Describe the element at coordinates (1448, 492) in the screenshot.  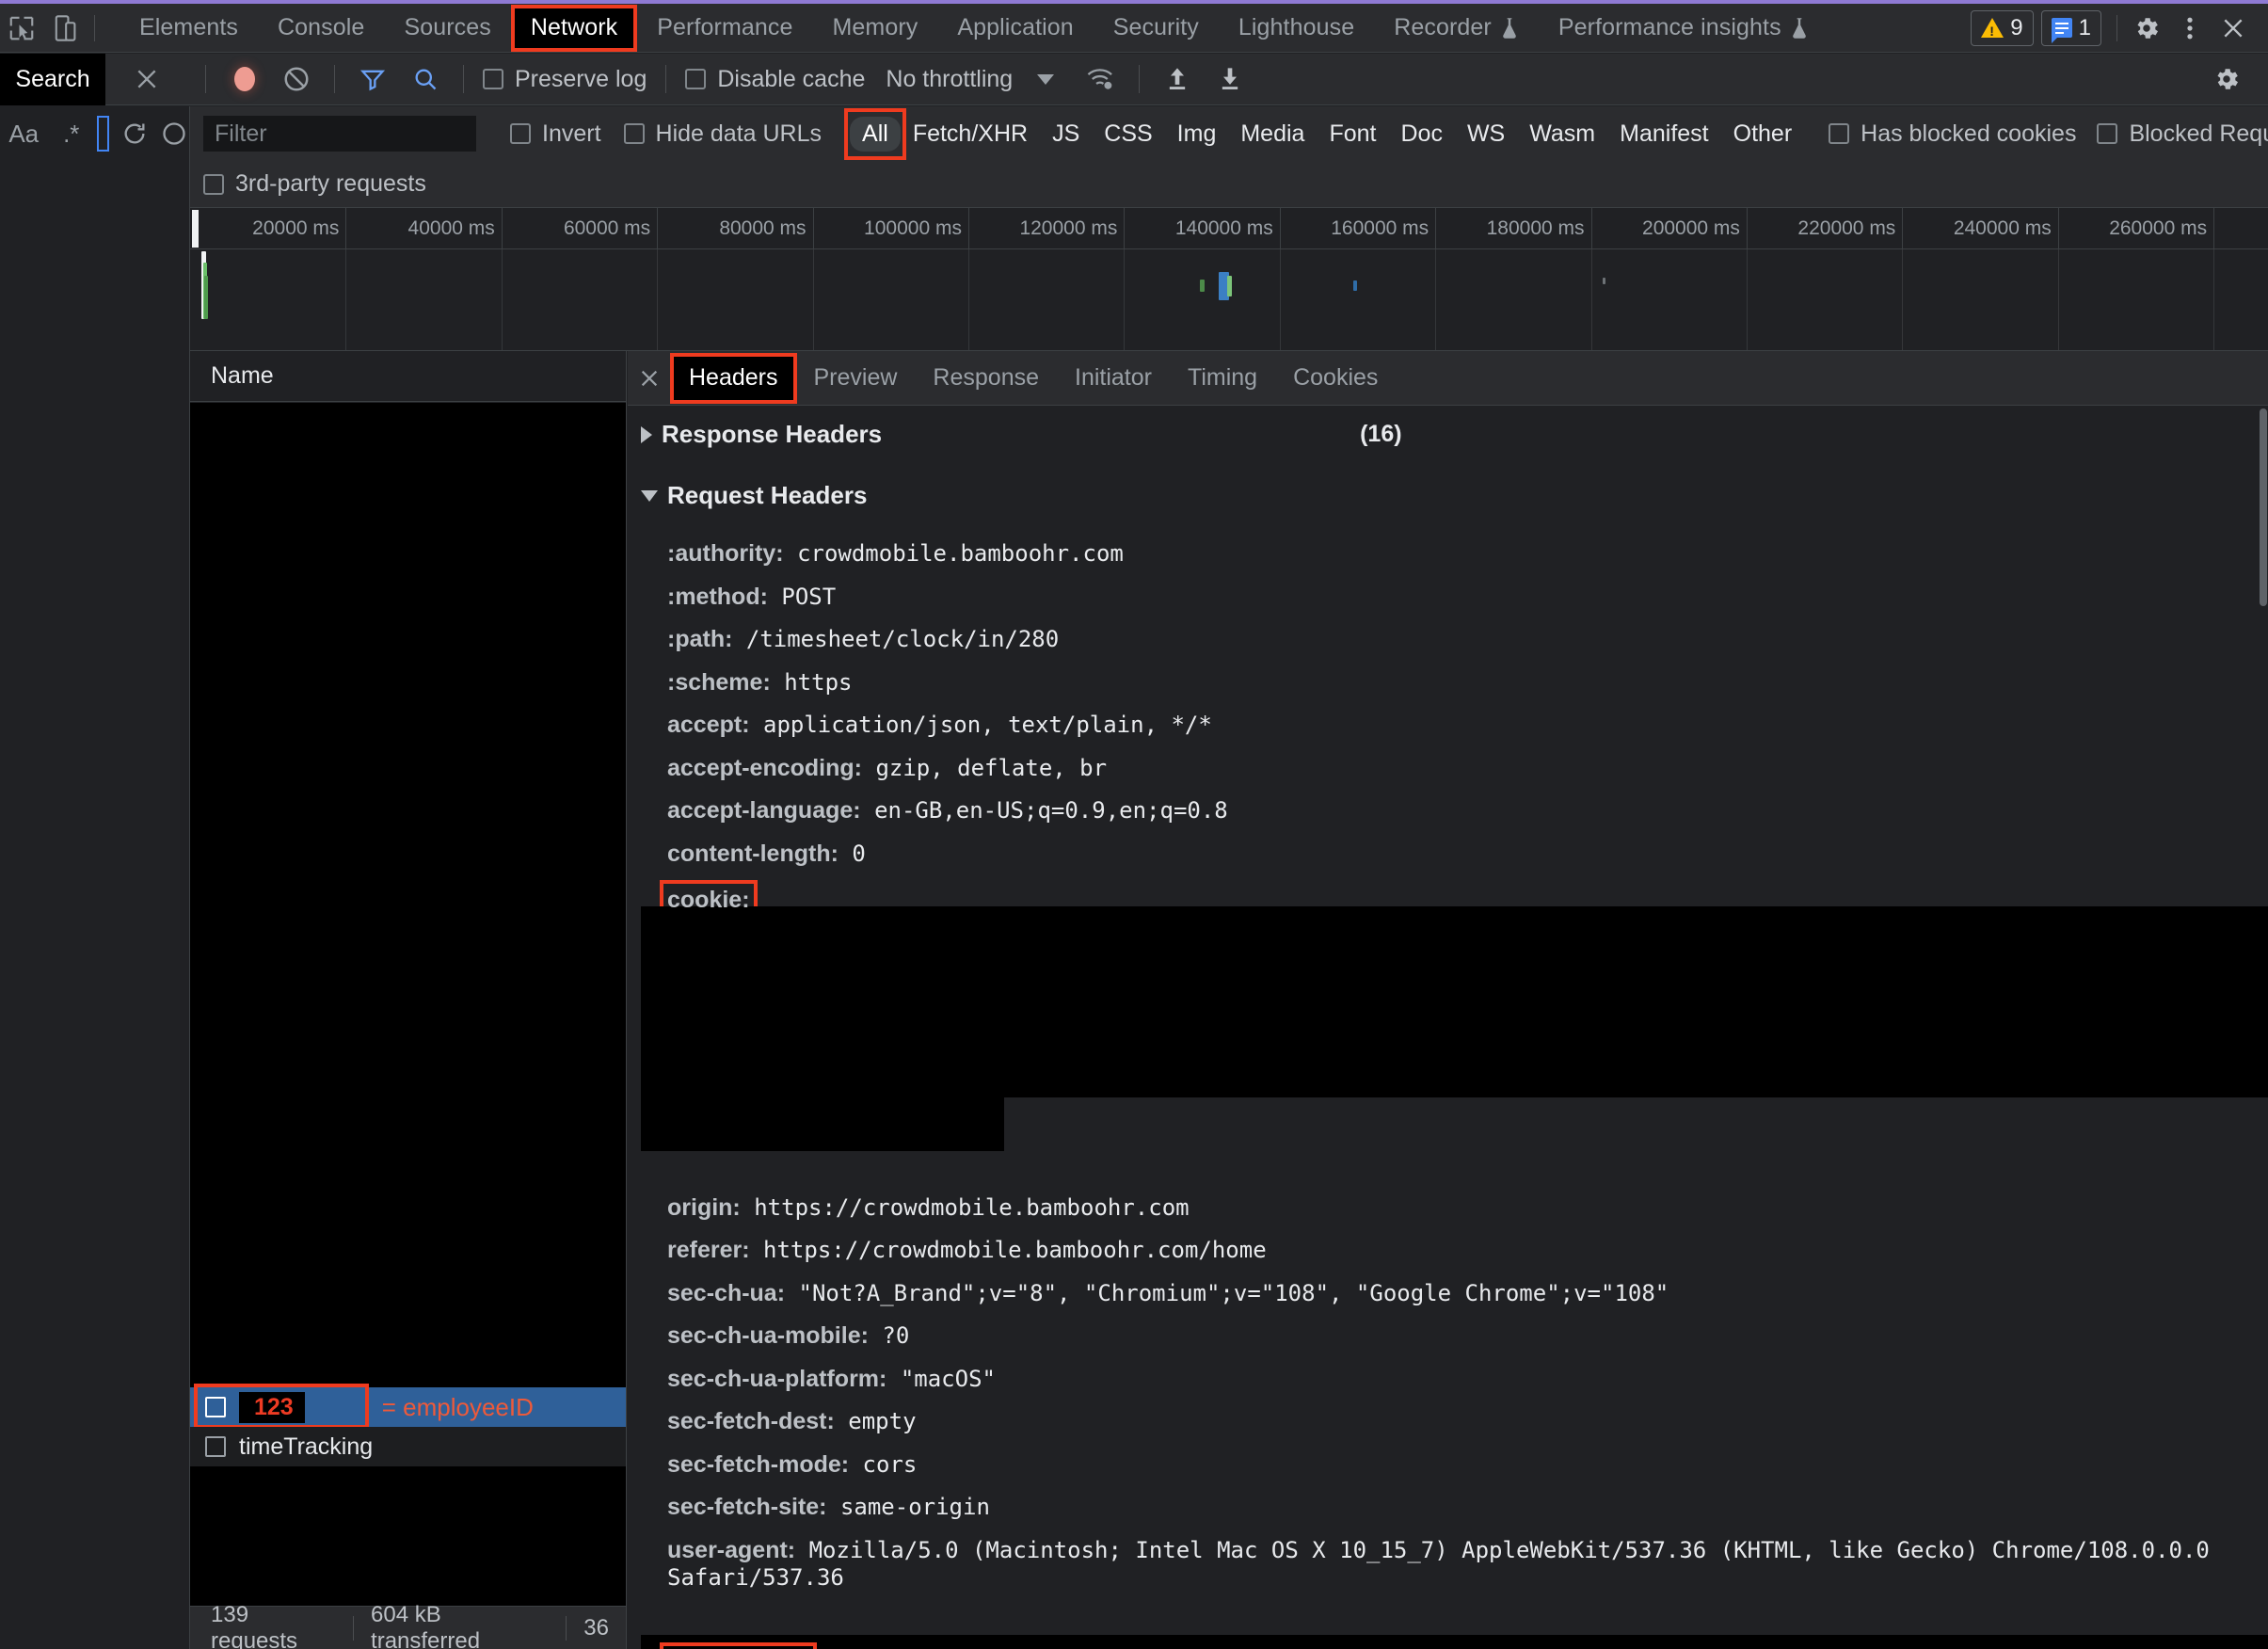
I see `request-headers-section: Request Headers` at that location.